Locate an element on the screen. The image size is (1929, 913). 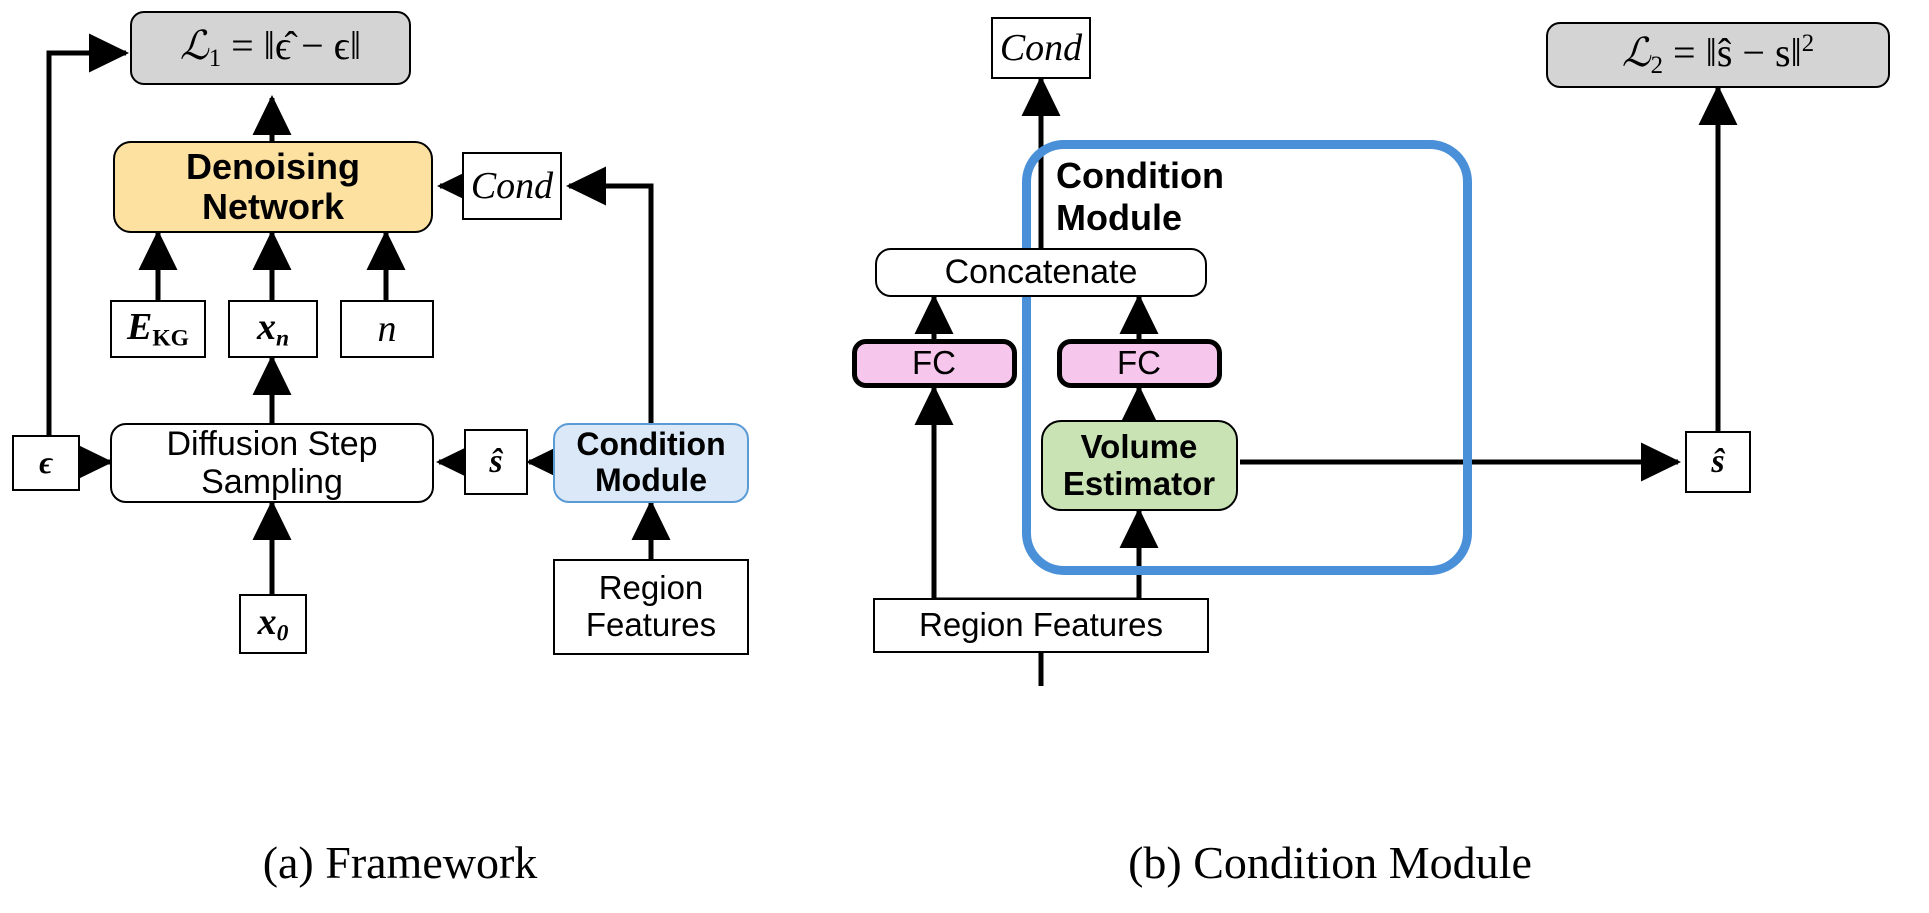
x0-symbol: x is located at coordinates (267, 622).